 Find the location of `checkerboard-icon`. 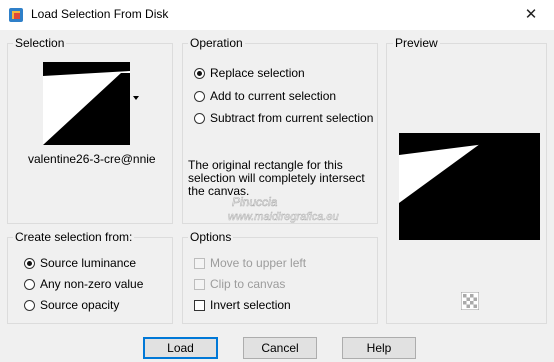

checkerboard-icon is located at coordinates (470, 301).